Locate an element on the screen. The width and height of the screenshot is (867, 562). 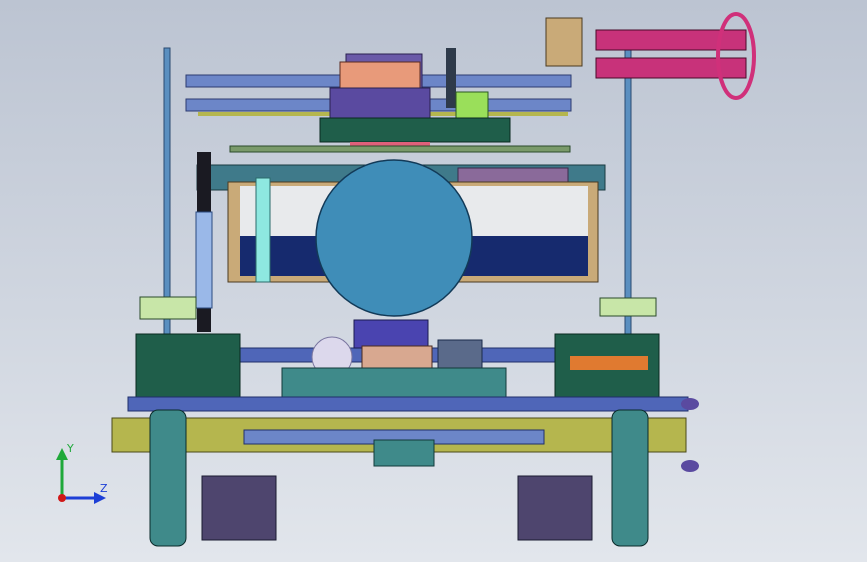
center-gear-block is located at coordinates (391, 334).